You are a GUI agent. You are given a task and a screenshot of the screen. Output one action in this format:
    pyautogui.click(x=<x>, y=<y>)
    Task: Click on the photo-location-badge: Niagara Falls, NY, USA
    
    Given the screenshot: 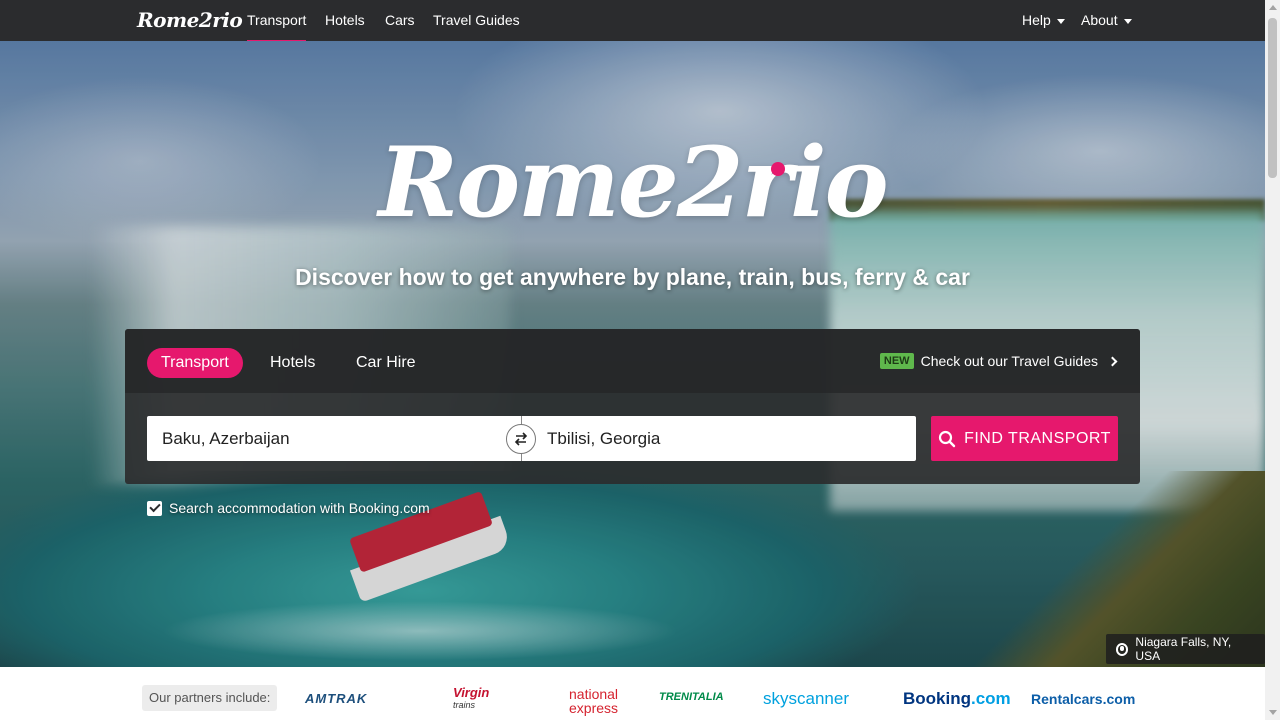 What is the action you would take?
    pyautogui.click(x=1185, y=649)
    